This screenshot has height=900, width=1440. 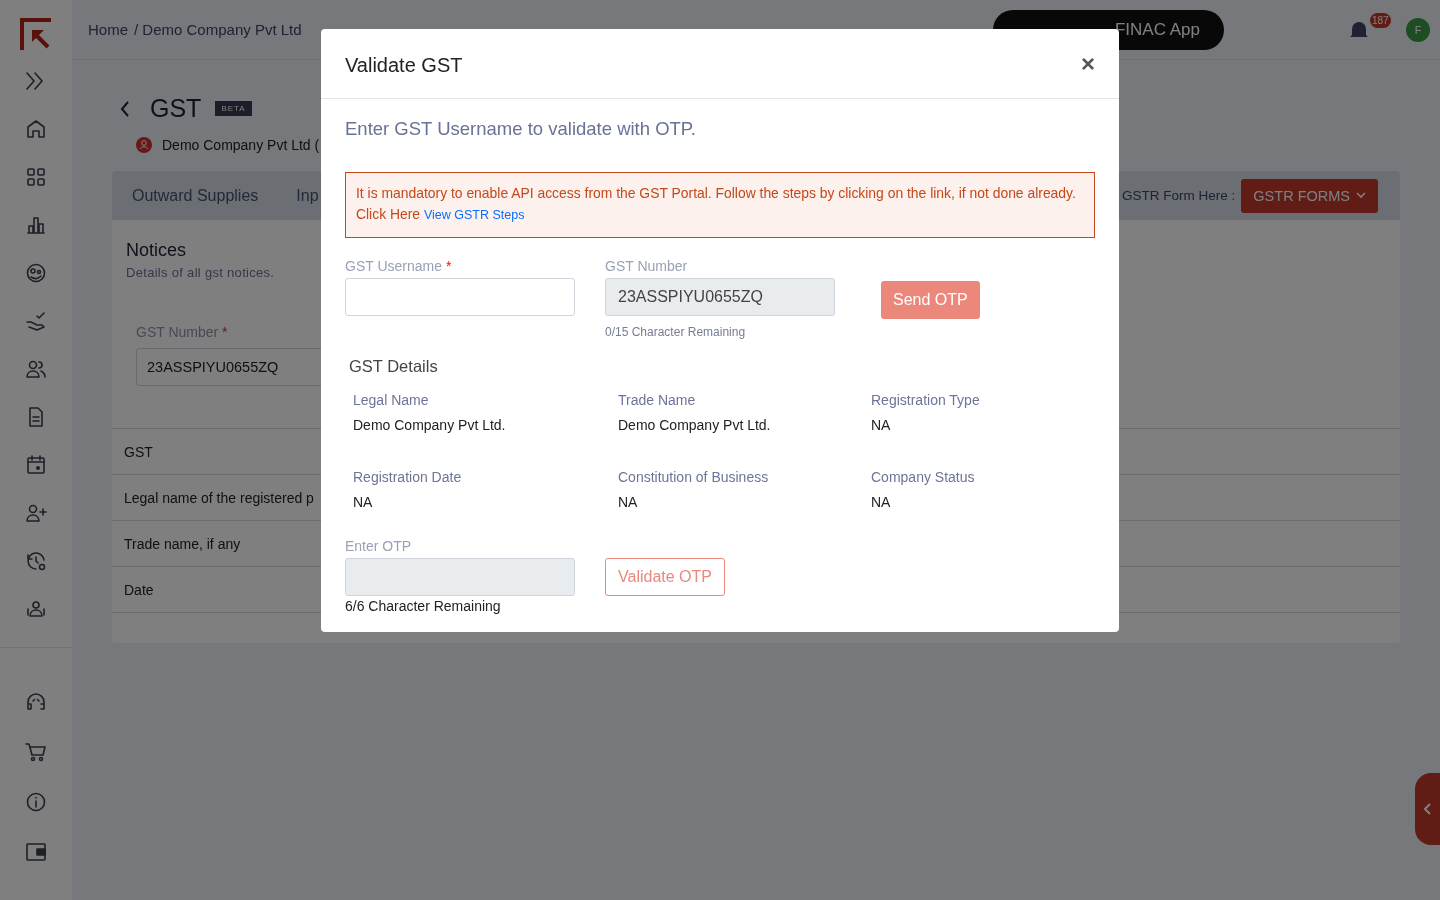 What do you see at coordinates (676, 332) in the screenshot?
I see `character-count: 0/15 Character Remaining` at bounding box center [676, 332].